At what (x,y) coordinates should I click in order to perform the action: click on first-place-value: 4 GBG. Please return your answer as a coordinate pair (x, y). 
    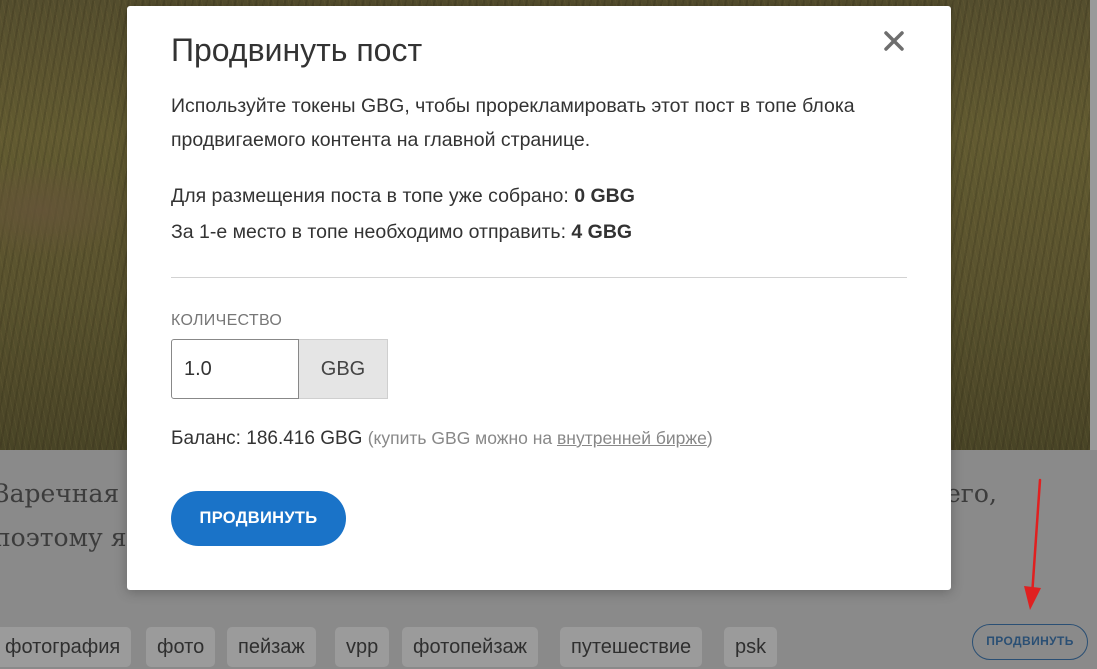
    Looking at the image, I should click on (602, 232).